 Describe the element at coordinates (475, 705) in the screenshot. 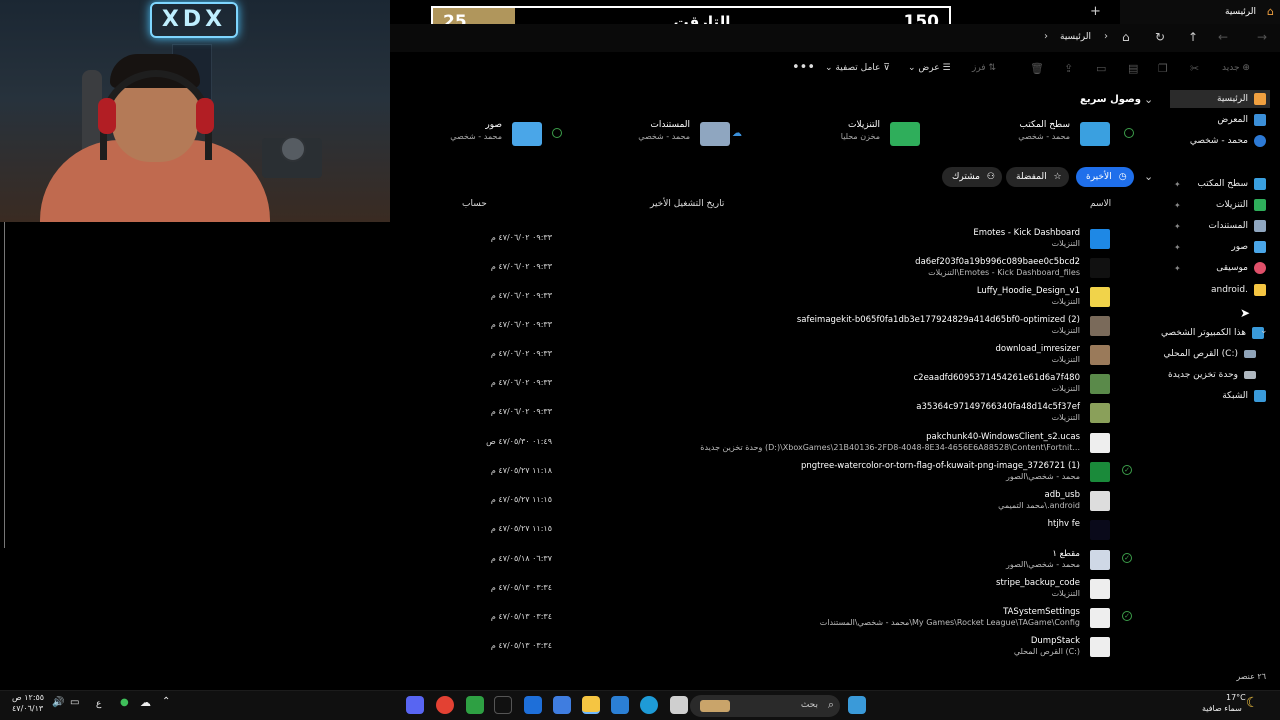

I see `xbox-icon` at that location.